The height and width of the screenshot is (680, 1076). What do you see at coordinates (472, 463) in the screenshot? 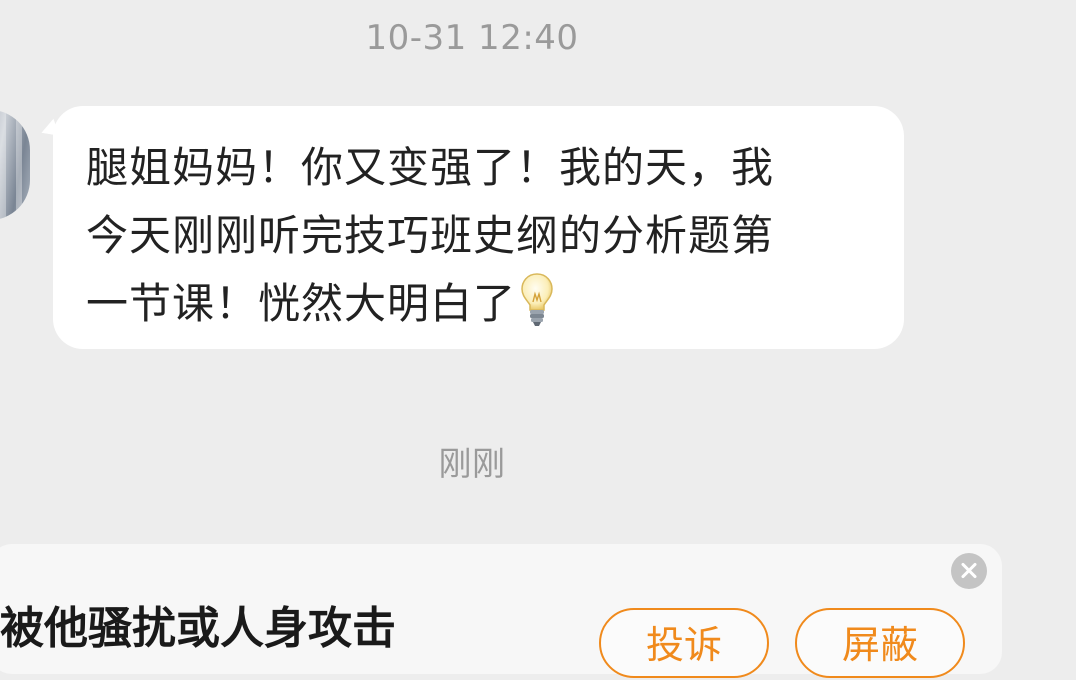
I see `message-timestamp-recent: 刚刚` at bounding box center [472, 463].